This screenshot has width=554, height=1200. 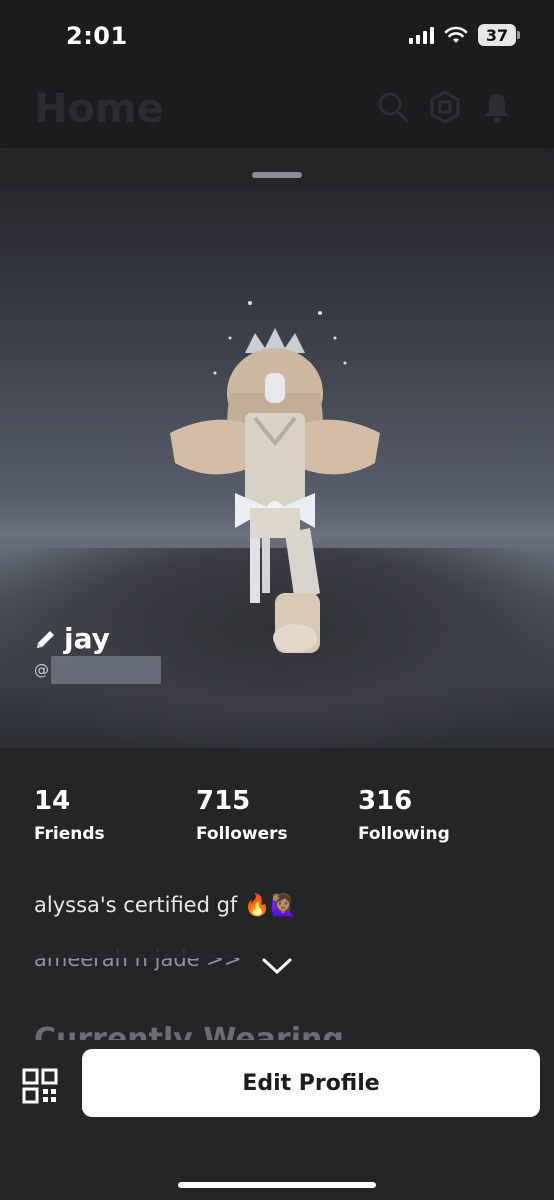 I want to click on wifi-icon, so click(x=456, y=34).